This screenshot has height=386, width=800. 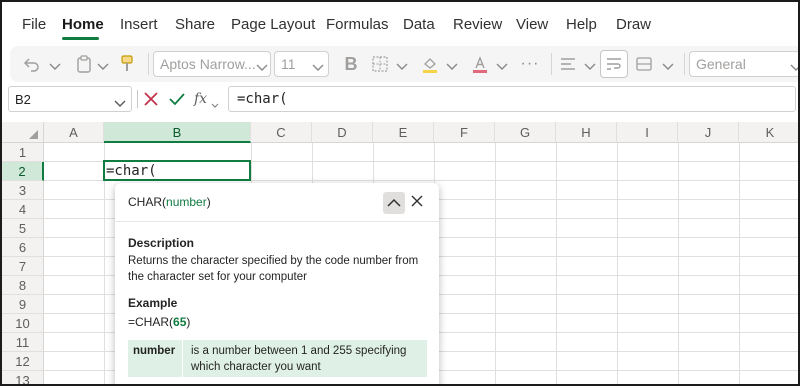 What do you see at coordinates (477, 24) in the screenshot?
I see `tab-review: Review` at bounding box center [477, 24].